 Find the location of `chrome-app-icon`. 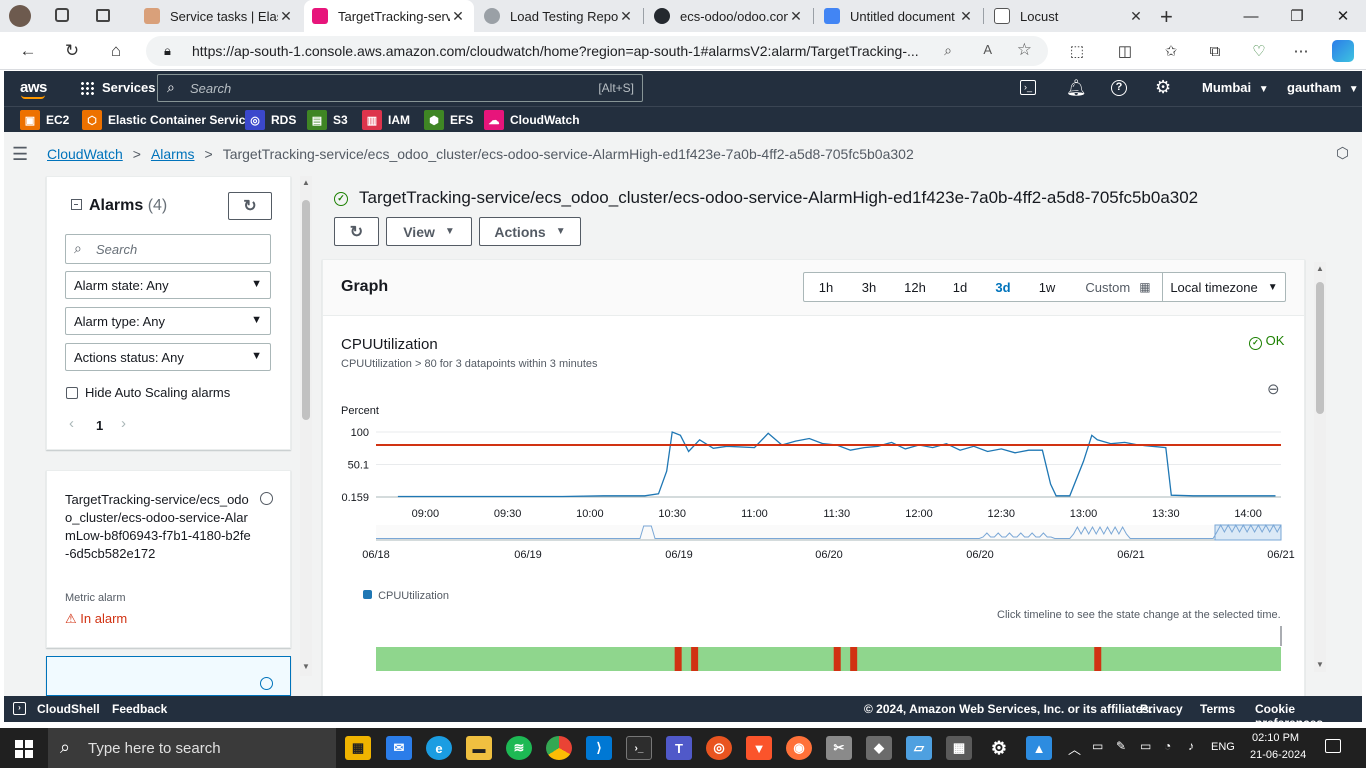

chrome-app-icon is located at coordinates (559, 748).